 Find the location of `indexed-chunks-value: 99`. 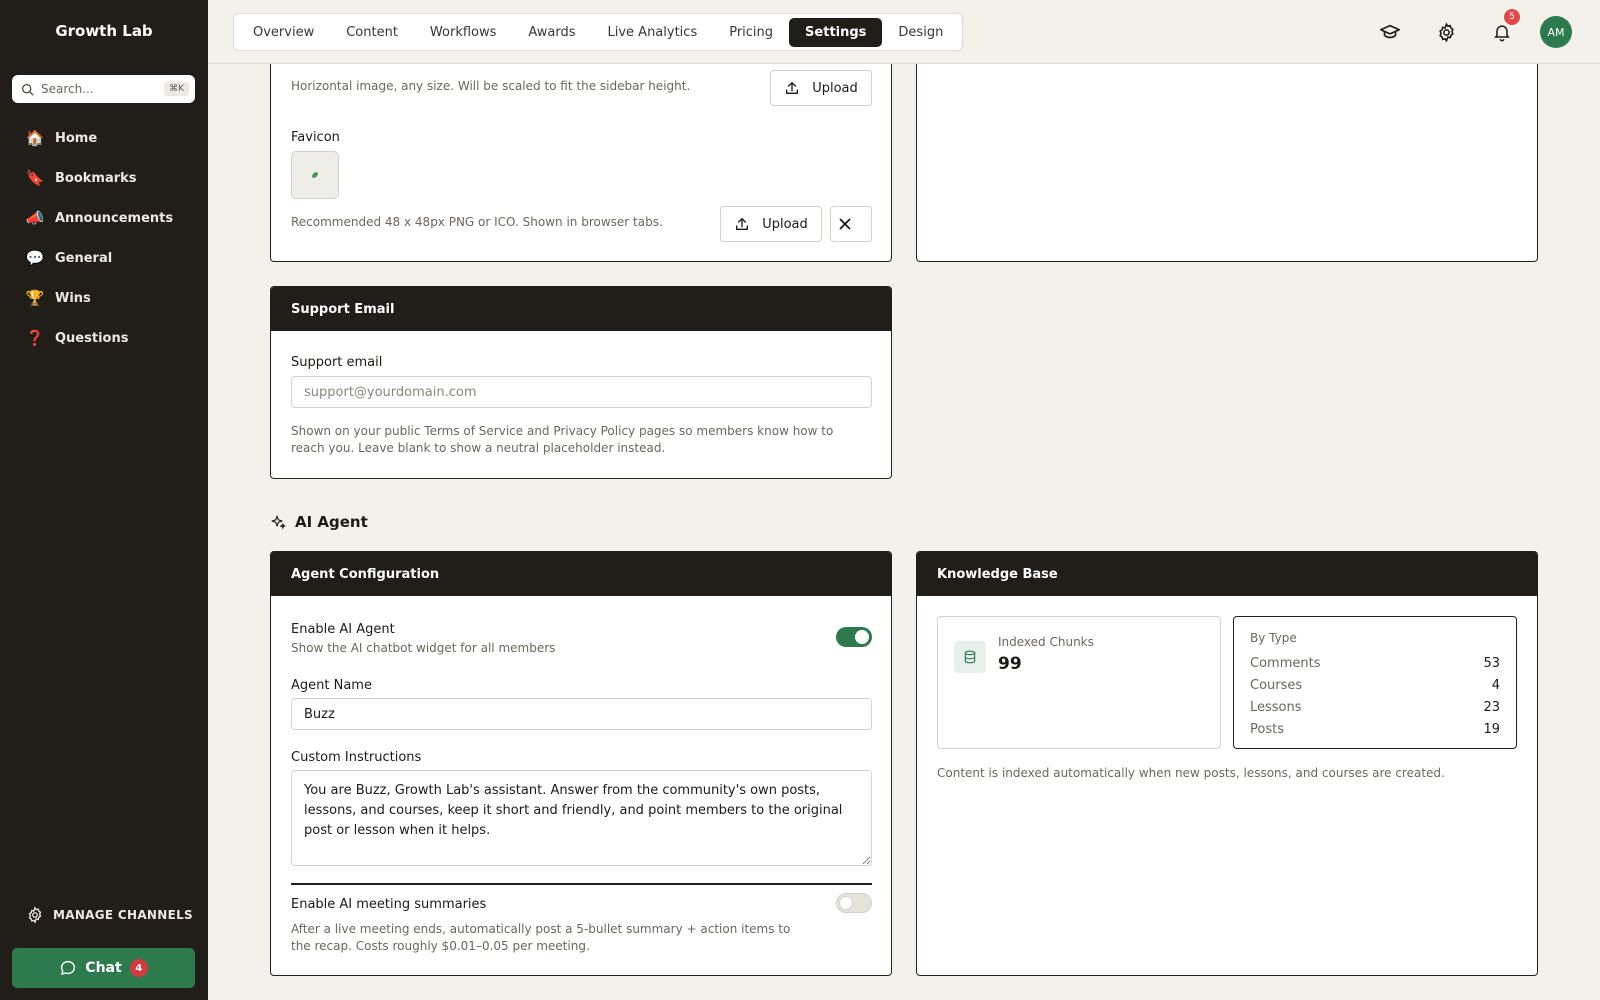

indexed-chunks-value: 99 is located at coordinates (1010, 664).